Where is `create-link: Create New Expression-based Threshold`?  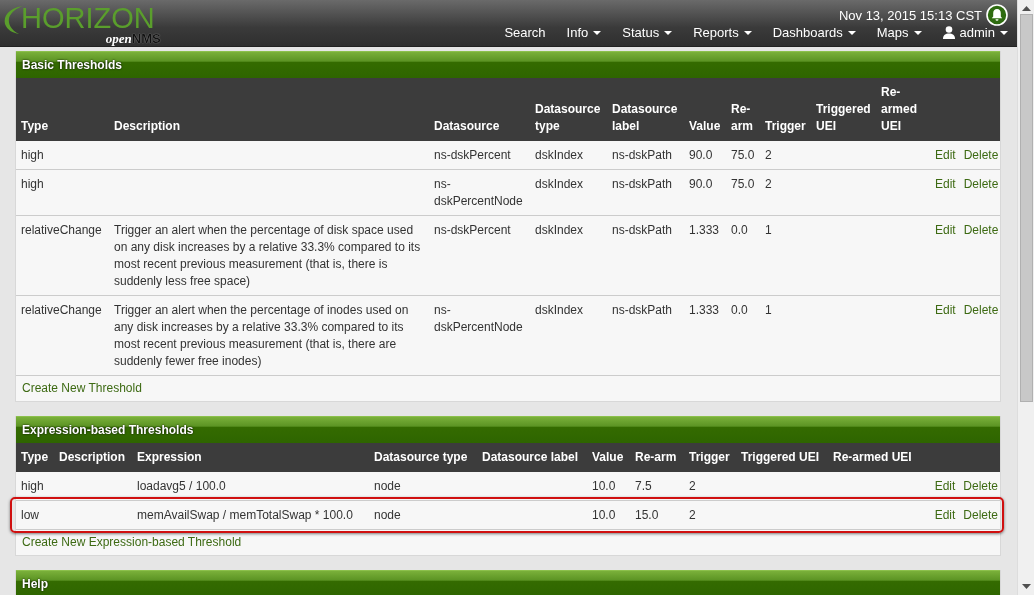 create-link: Create New Expression-based Threshold is located at coordinates (132, 542).